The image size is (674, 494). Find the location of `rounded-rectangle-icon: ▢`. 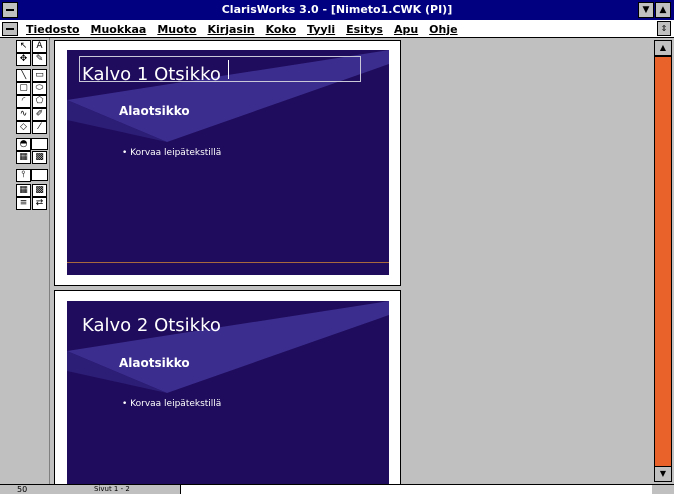

rounded-rectangle-icon: ▢ is located at coordinates (23, 88).